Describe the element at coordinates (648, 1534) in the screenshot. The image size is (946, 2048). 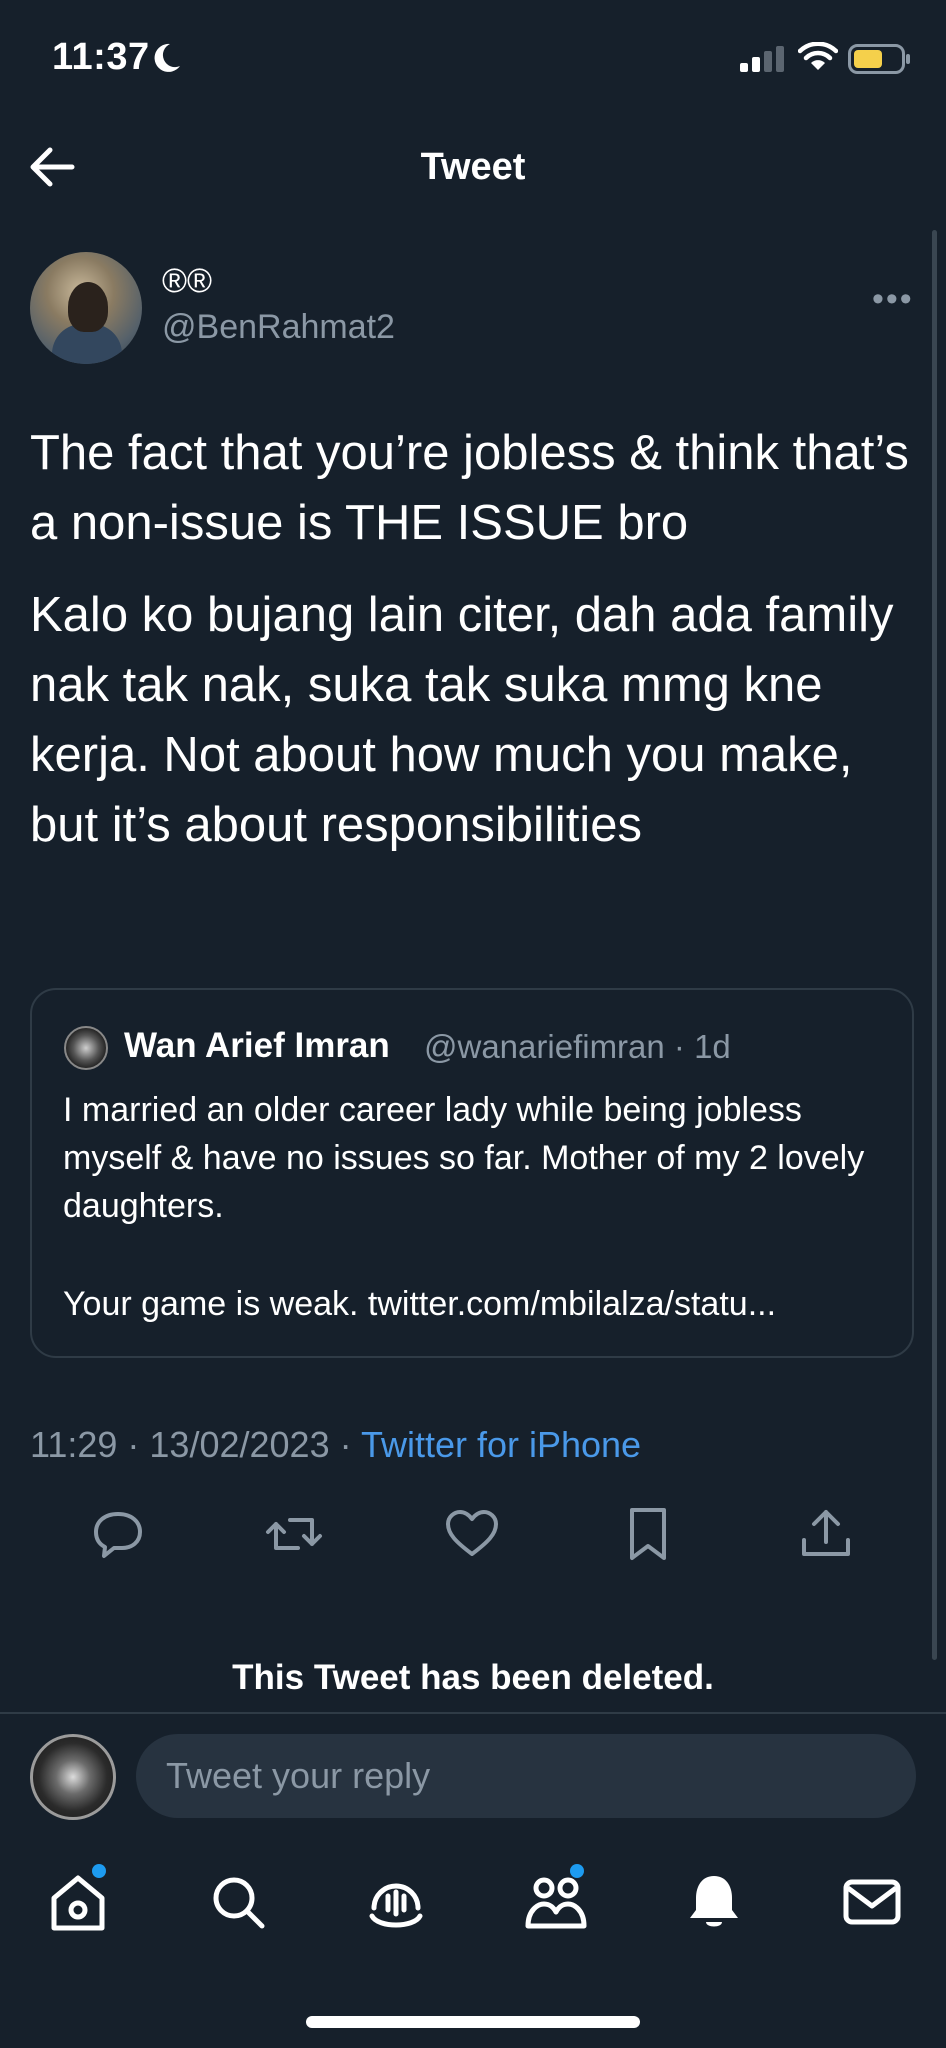
I see `bookmark-icon` at that location.